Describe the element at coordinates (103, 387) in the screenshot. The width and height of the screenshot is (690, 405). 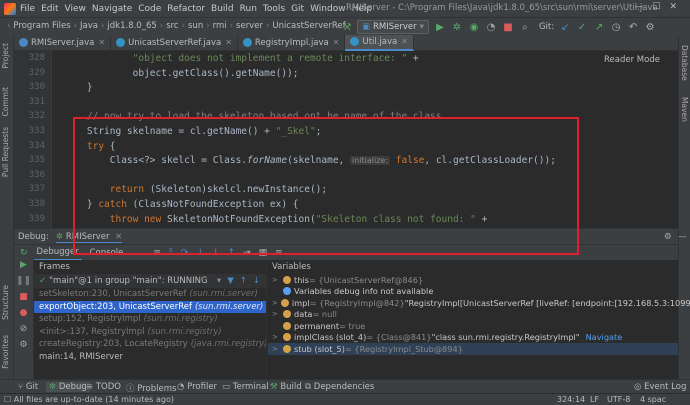
I see `todo-tool-button: ≡ TODO` at that location.